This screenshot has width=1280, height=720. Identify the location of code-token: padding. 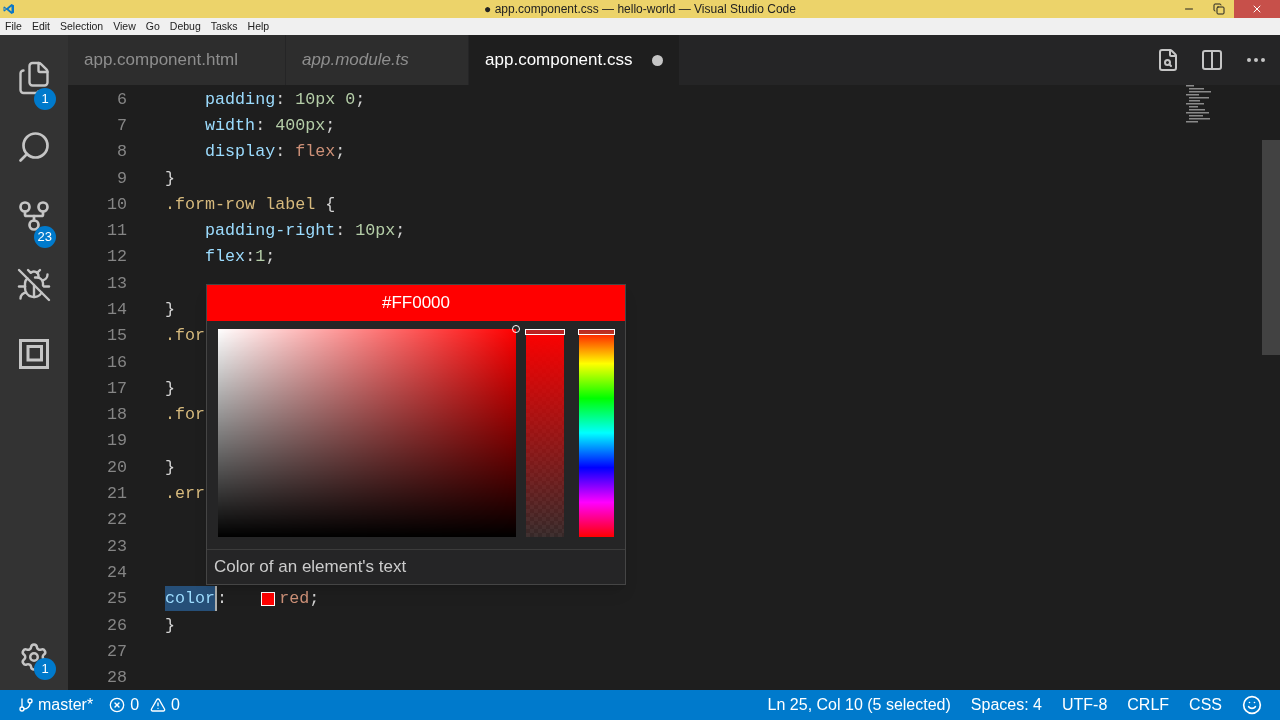
(240, 99).